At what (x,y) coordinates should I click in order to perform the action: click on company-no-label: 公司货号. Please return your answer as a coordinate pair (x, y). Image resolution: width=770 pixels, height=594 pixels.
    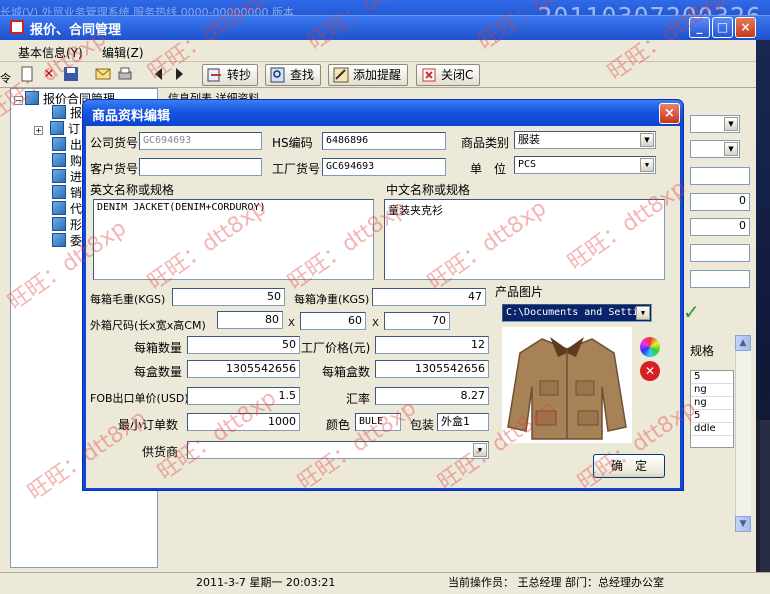
    Looking at the image, I should click on (114, 143).